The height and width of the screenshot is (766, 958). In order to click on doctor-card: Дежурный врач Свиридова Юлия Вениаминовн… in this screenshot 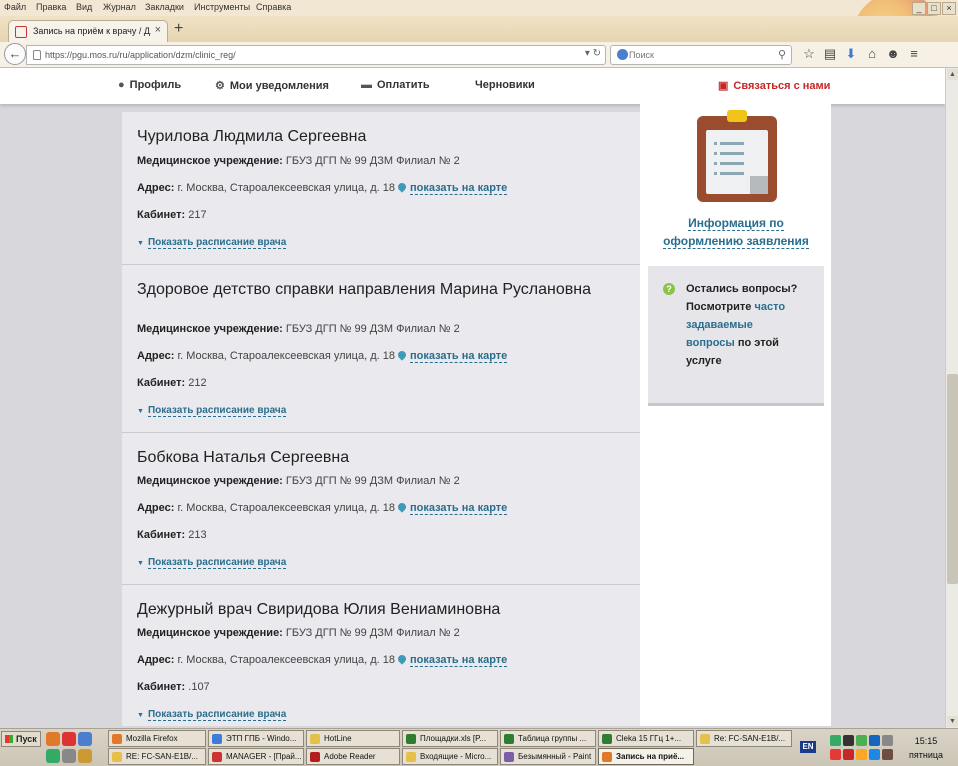, I will do `click(381, 655)`.